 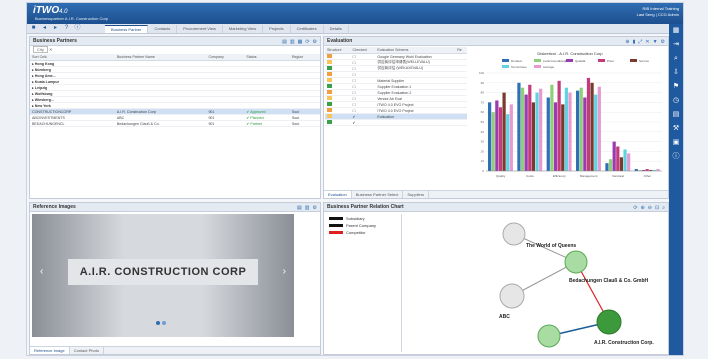 I want to click on legend-label: Competitor, so click(x=356, y=232).